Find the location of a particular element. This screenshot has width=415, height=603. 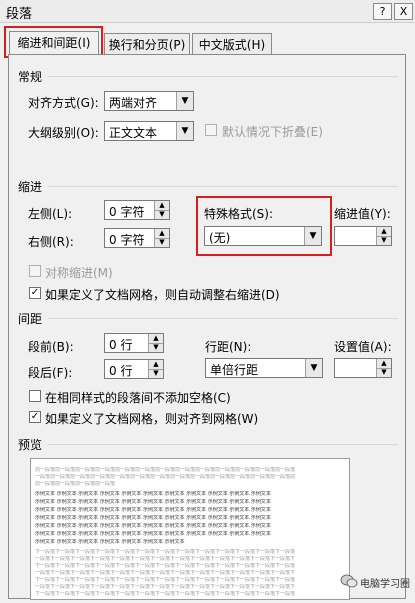

auto-adjust-label: 如果定义了文档网格，则自动调整右缩进(D) is located at coordinates (162, 295).